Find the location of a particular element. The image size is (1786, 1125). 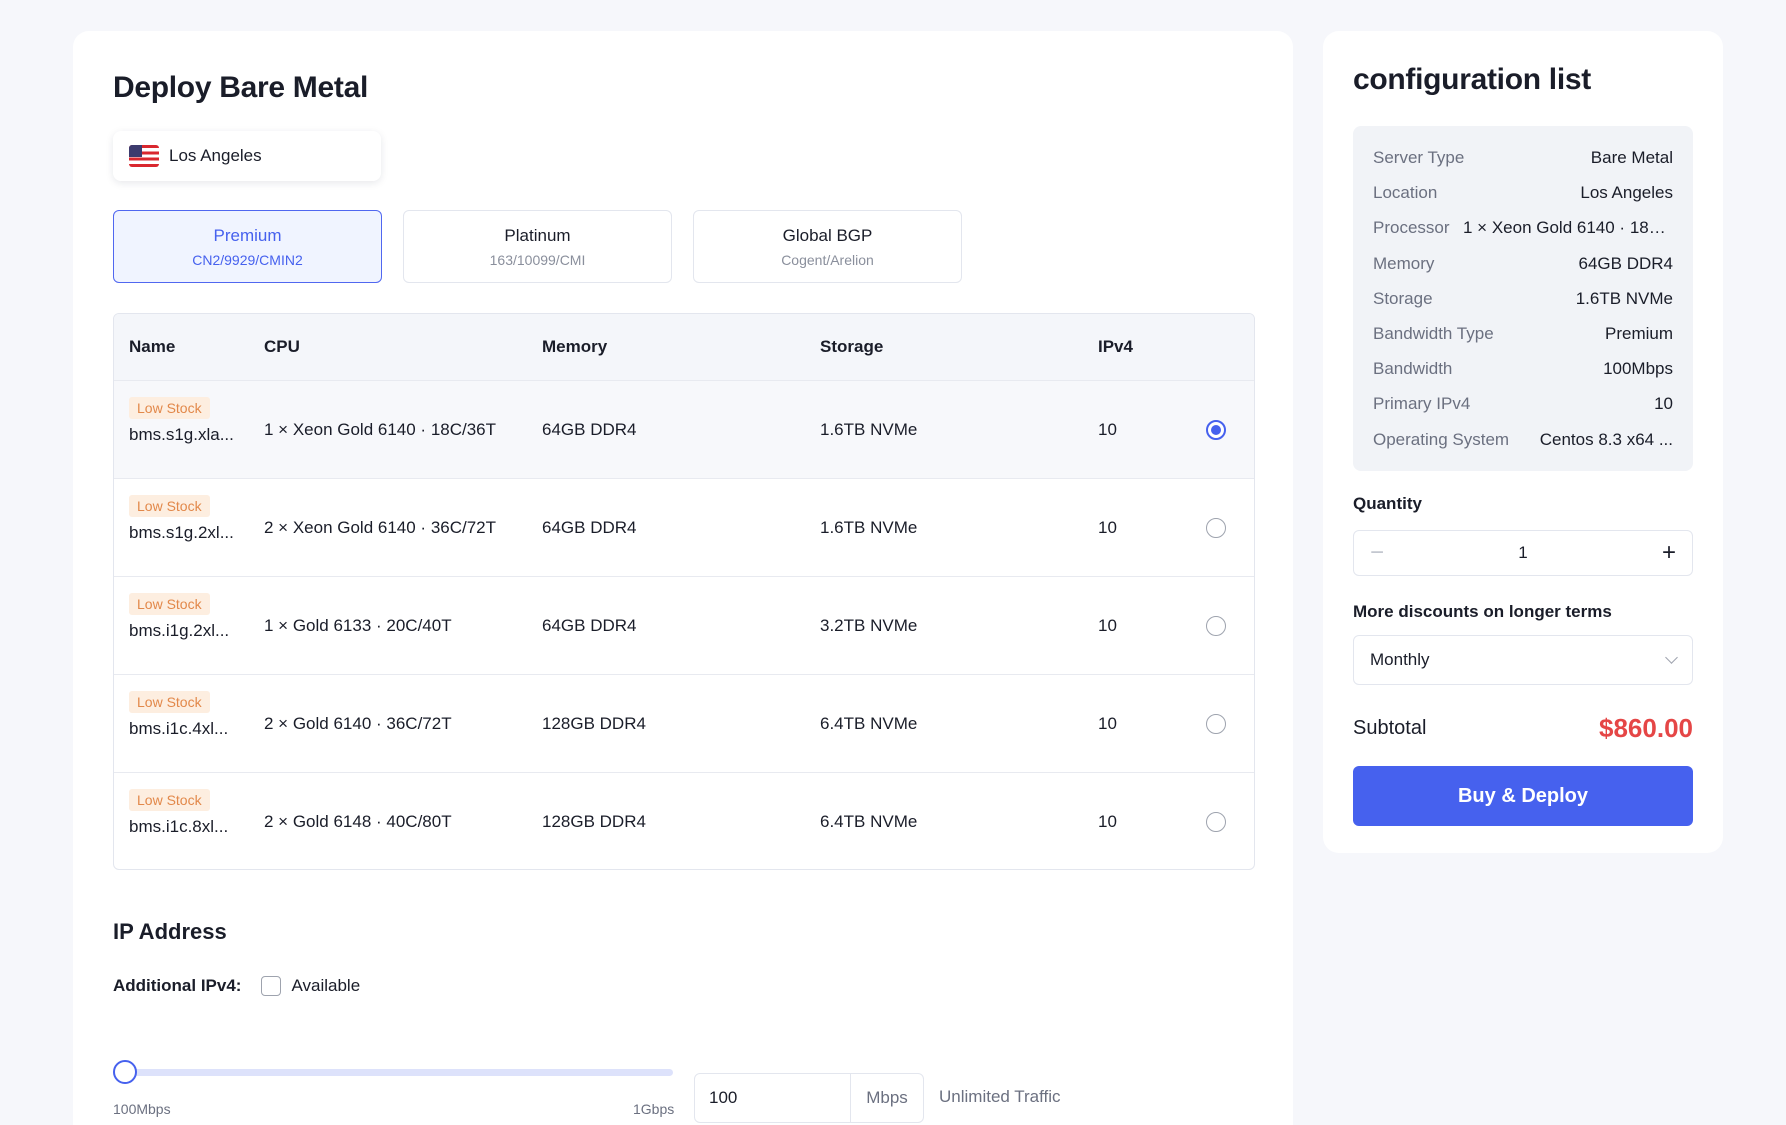

plan-name: Premium is located at coordinates (247, 235).